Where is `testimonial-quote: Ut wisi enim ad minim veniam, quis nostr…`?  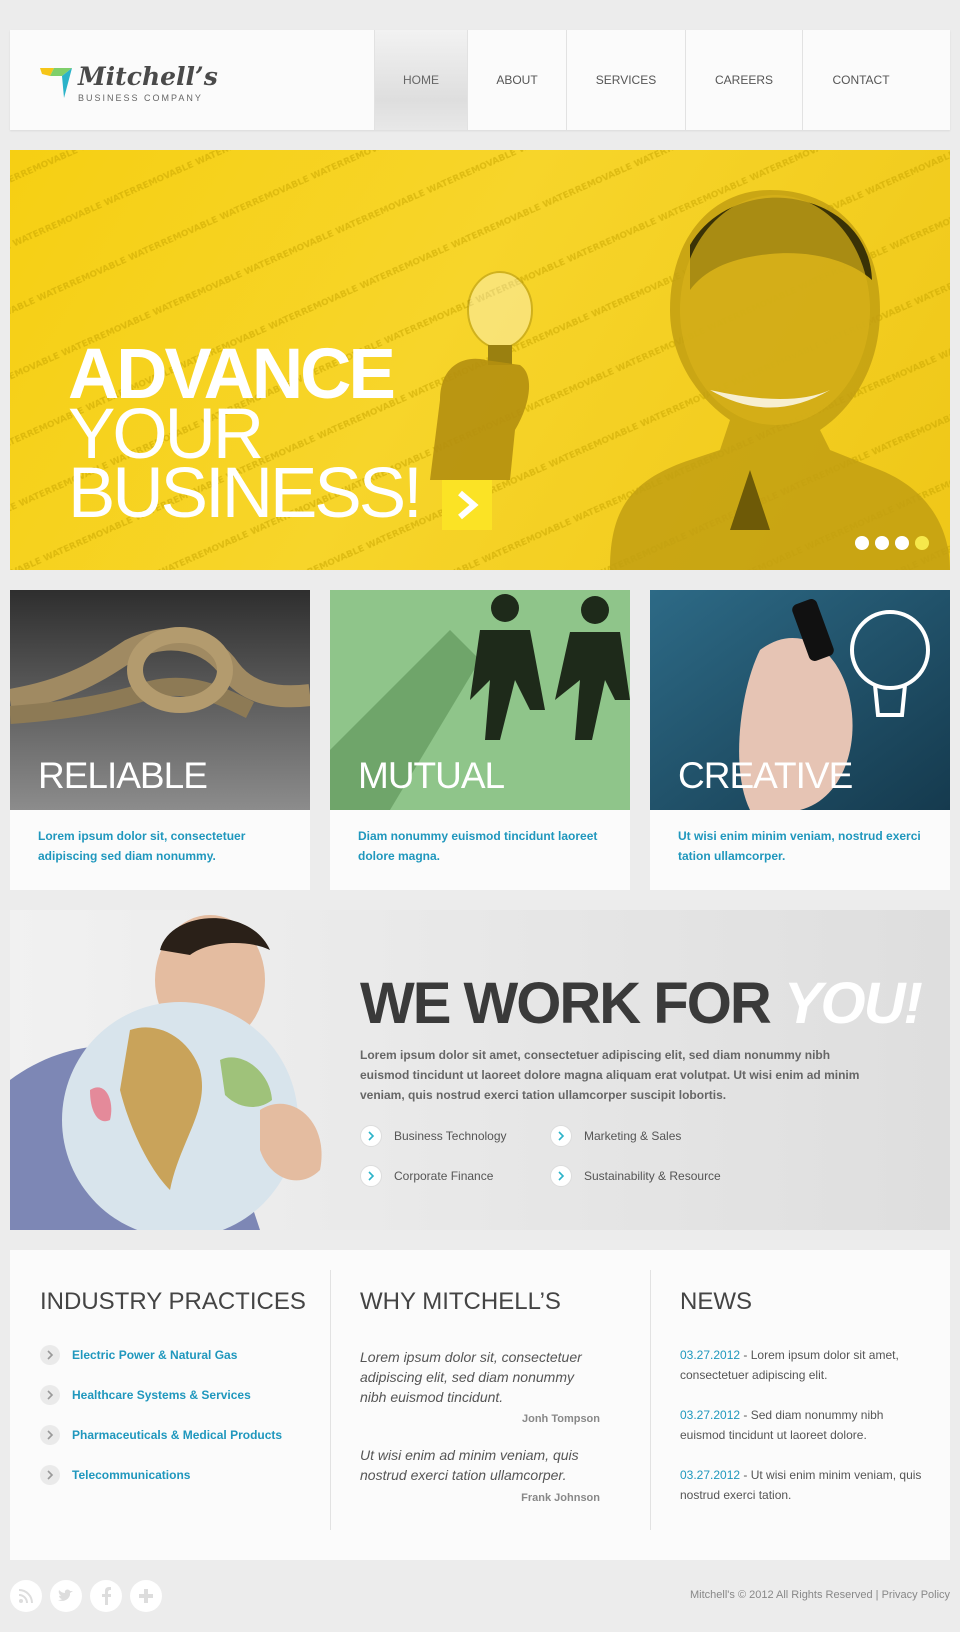 testimonial-quote: Ut wisi enim ad minim veniam, quis nostr… is located at coordinates (469, 1465).